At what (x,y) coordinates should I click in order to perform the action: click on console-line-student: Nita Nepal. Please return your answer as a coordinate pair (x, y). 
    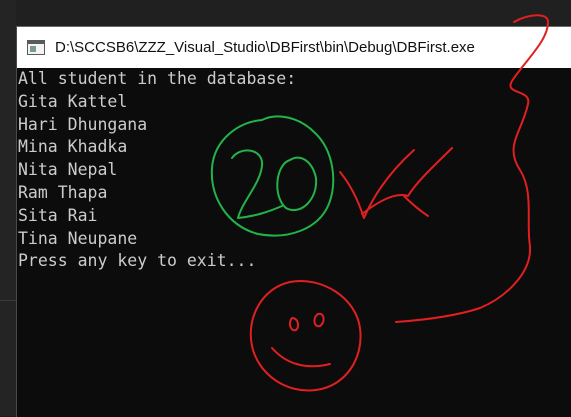
    Looking at the image, I should click on (68, 170).